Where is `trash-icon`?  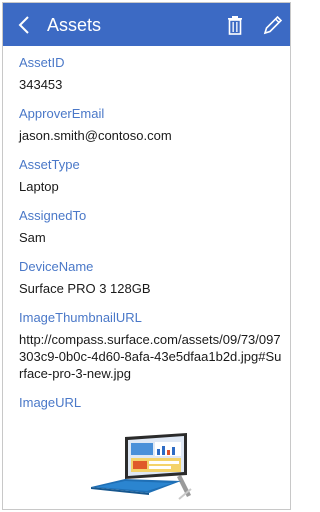
trash-icon is located at coordinates (235, 25).